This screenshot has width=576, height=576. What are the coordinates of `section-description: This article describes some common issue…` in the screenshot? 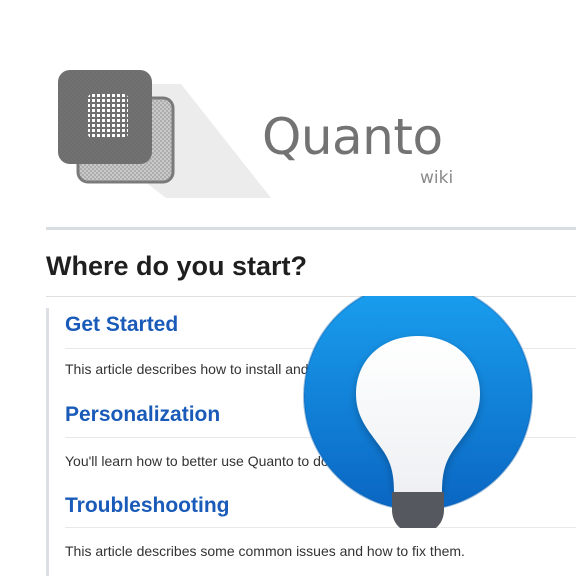 It's located at (265, 551).